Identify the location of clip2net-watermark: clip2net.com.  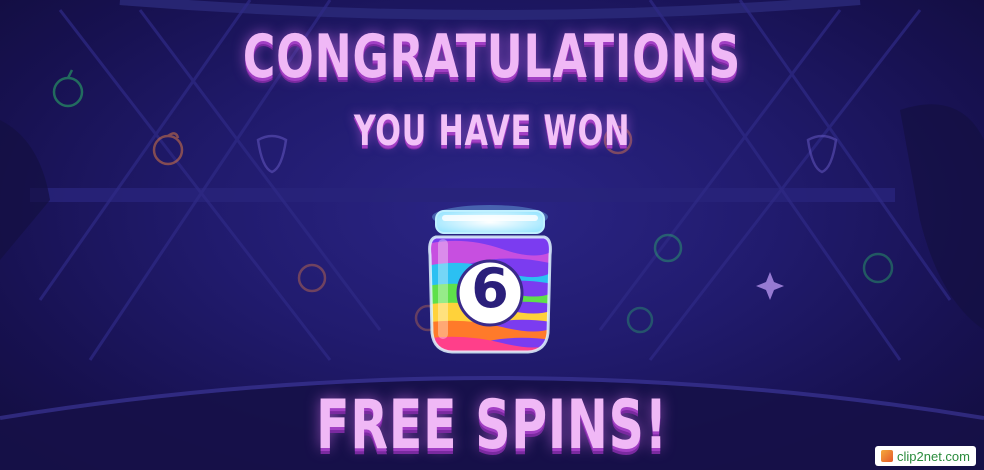
(925, 456).